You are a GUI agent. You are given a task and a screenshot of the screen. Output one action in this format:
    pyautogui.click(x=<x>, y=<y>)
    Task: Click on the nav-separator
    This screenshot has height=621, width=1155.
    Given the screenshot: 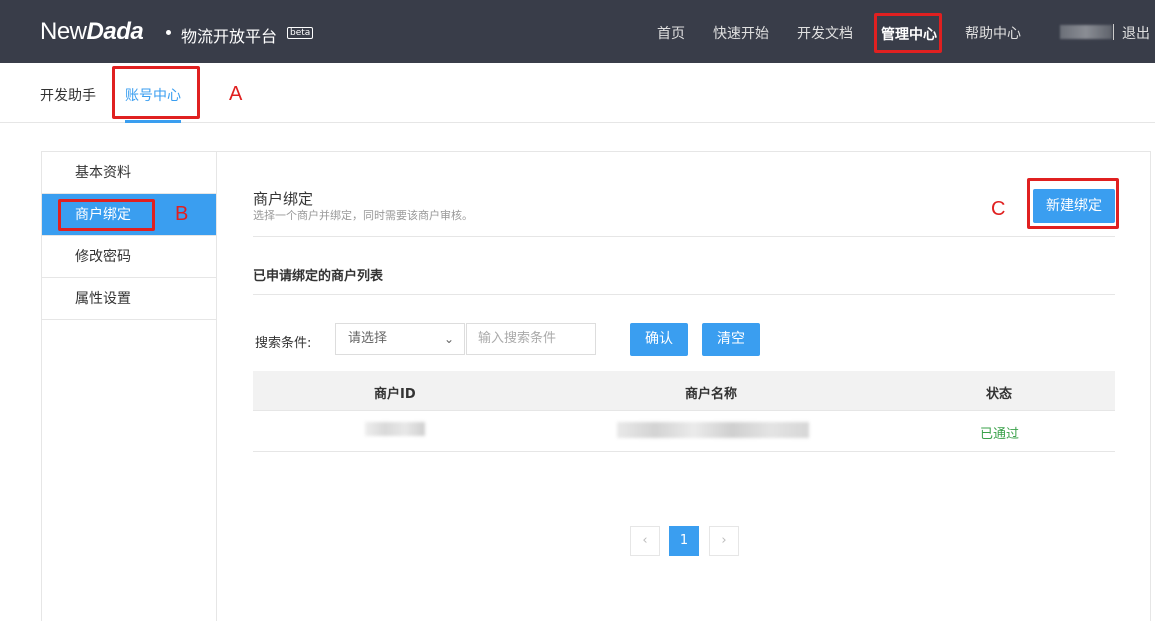 What is the action you would take?
    pyautogui.click(x=1113, y=32)
    